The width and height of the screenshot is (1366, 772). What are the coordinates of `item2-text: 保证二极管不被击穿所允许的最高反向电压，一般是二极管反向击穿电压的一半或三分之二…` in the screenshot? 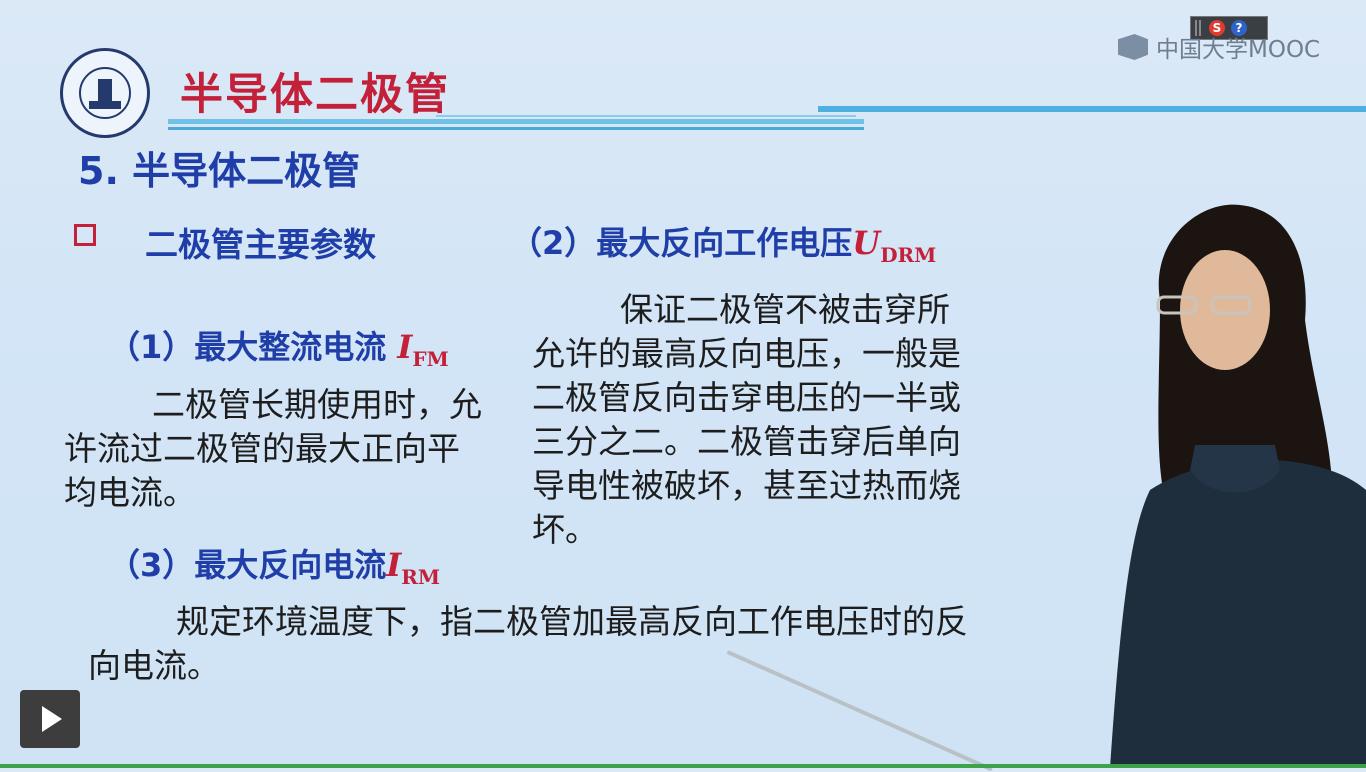 It's located at (746, 419).